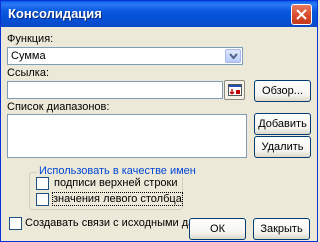 The height and width of the screenshot is (242, 320). Describe the element at coordinates (115, 90) in the screenshot. I see `reference-input` at that location.